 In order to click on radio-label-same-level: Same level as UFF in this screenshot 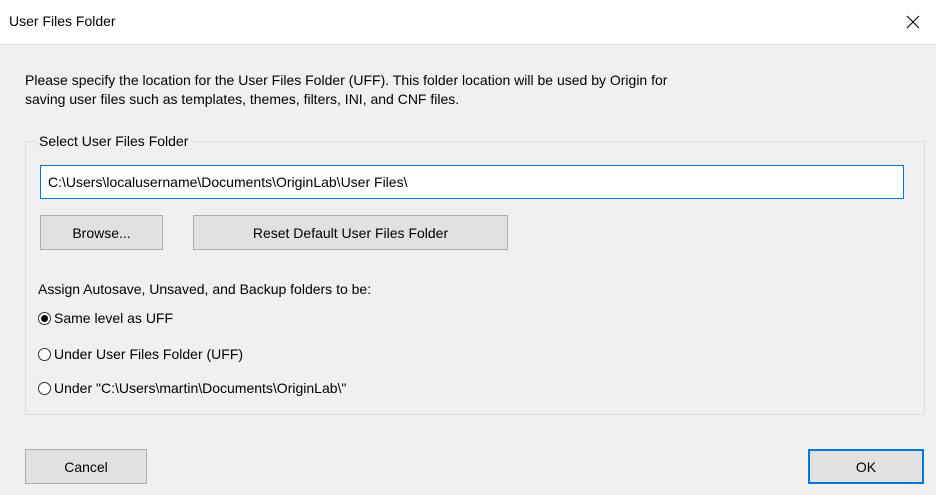, I will do `click(114, 318)`.